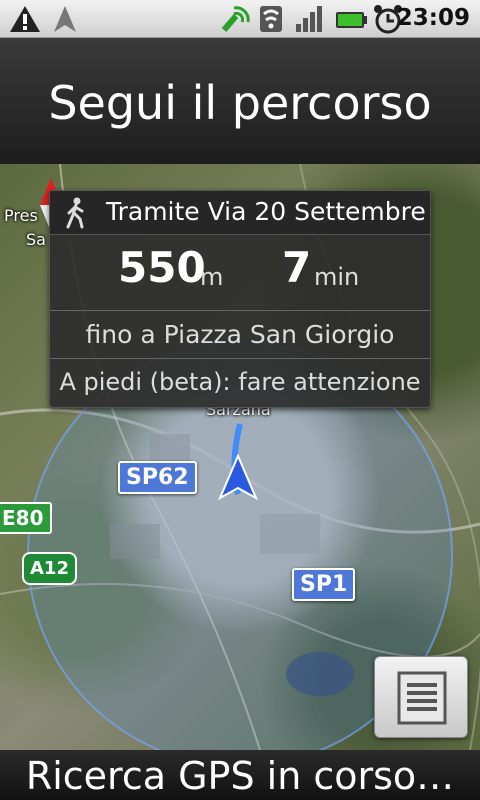  I want to click on step-row: Tramite Via 20 Settembre, so click(240, 213).